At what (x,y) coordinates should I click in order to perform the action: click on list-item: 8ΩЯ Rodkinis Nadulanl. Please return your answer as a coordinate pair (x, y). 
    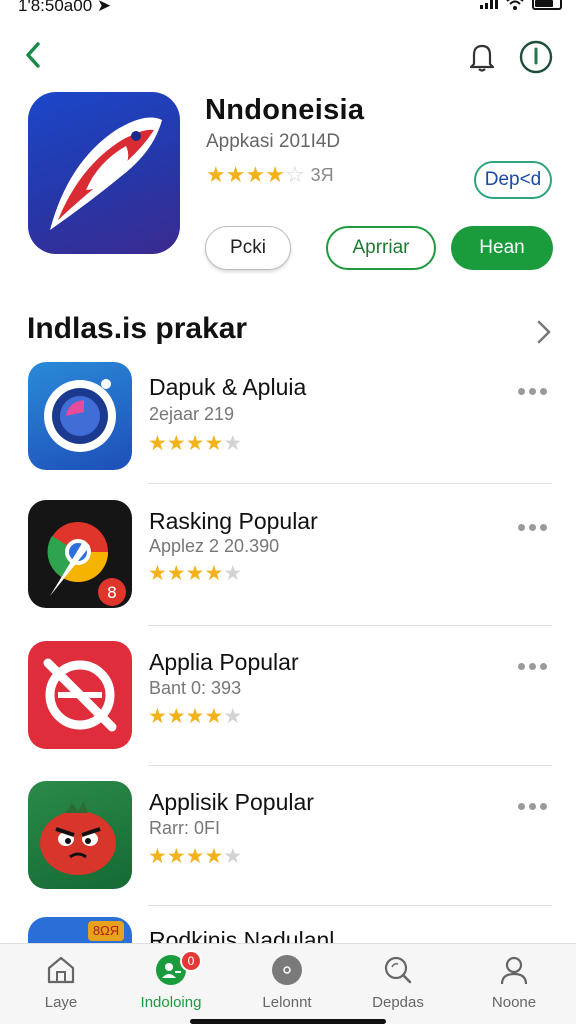
    Looking at the image, I should click on (288, 930).